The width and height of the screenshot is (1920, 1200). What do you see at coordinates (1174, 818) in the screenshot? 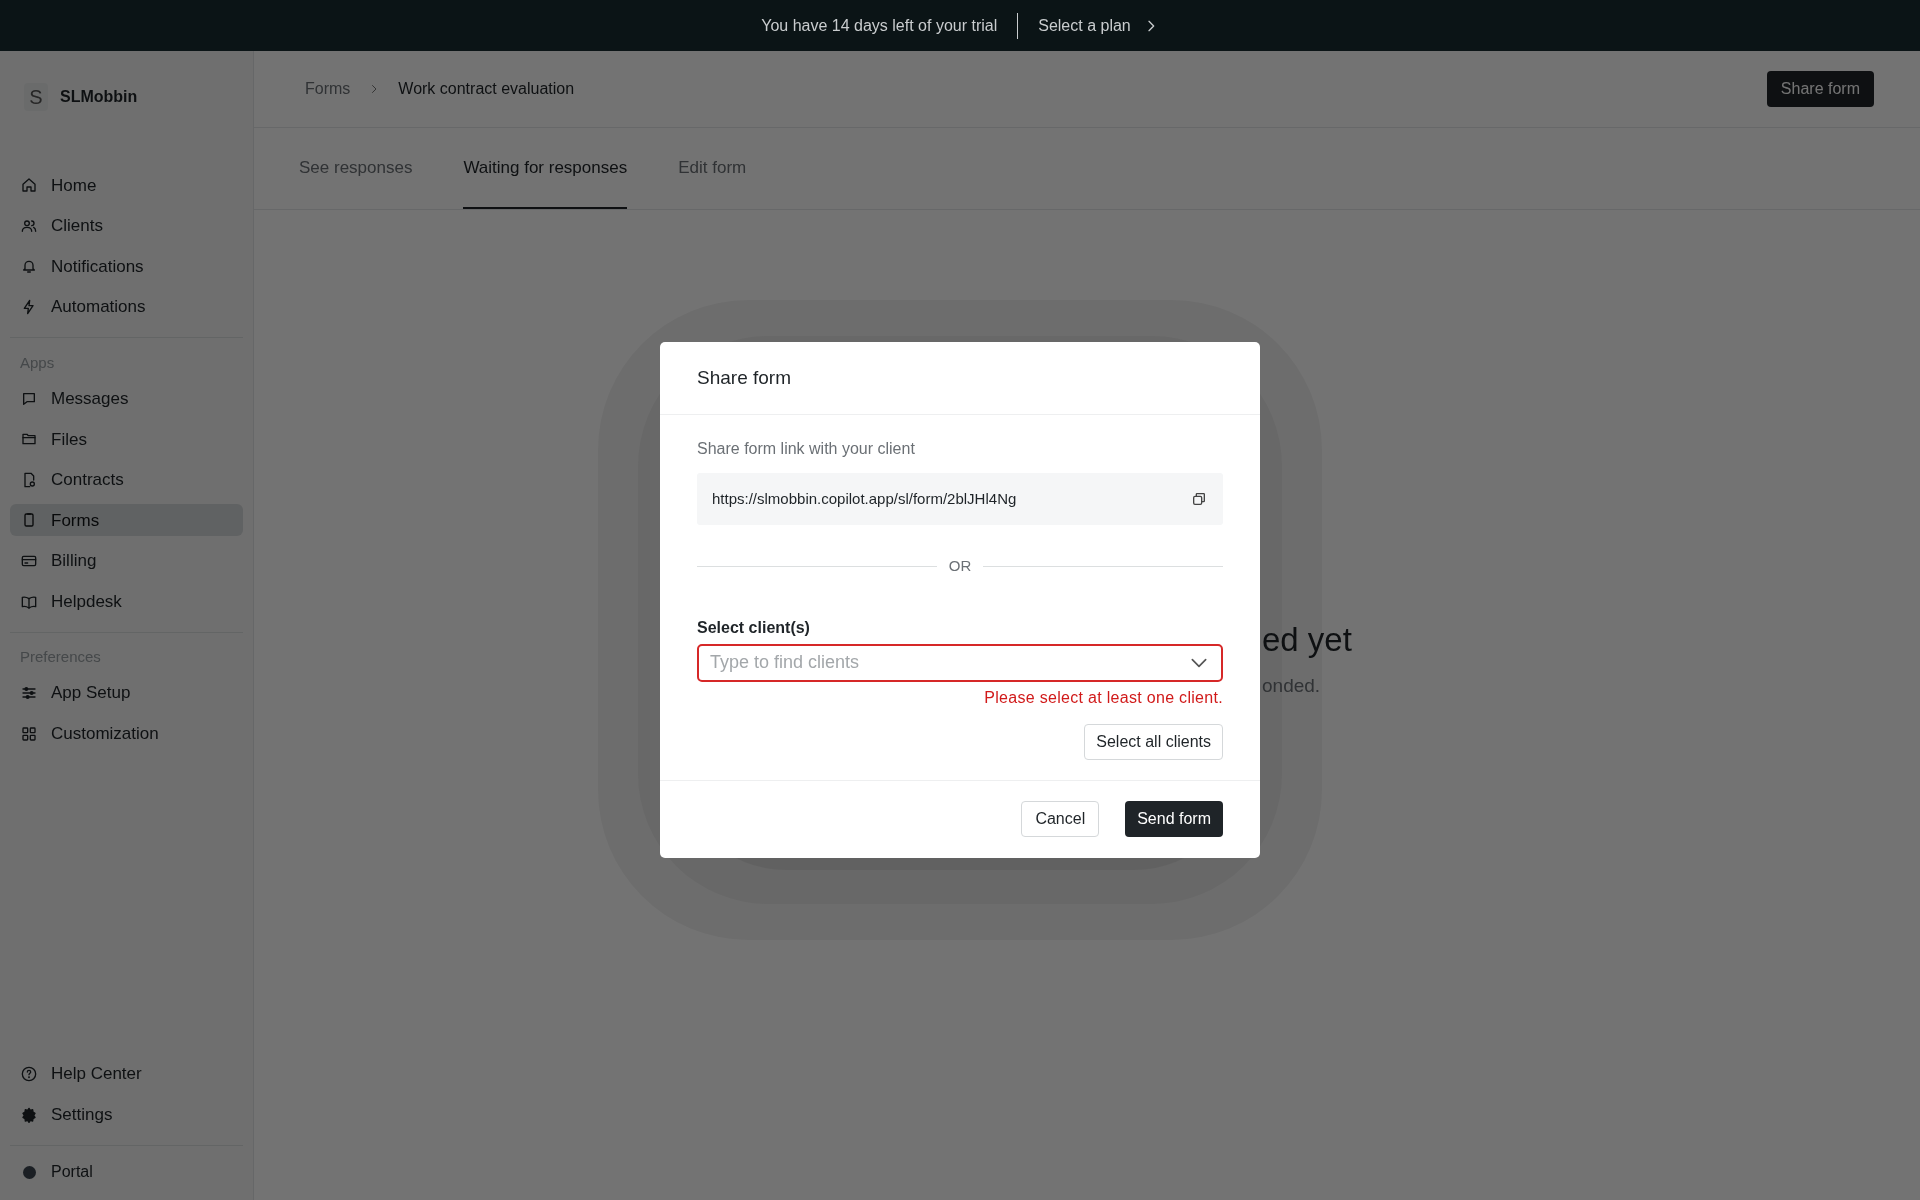
I see `send-form-button: Send form` at bounding box center [1174, 818].